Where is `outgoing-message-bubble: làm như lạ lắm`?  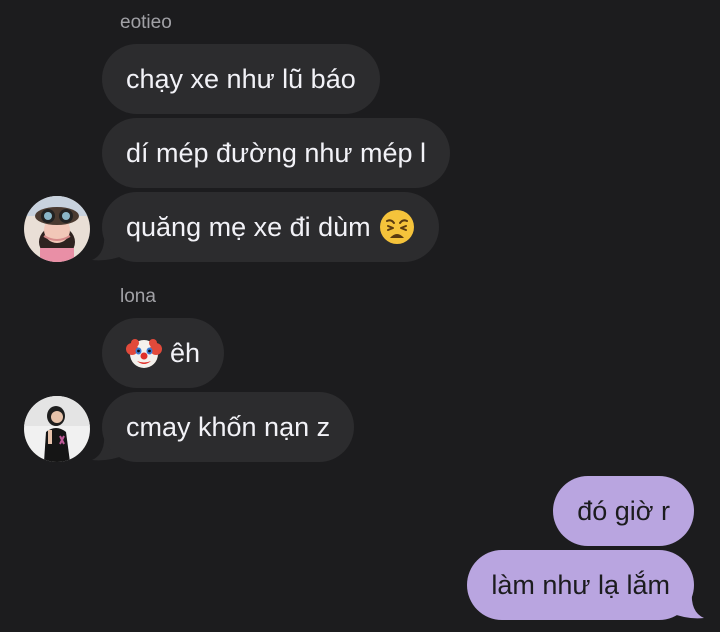 outgoing-message-bubble: làm như lạ lắm is located at coordinates (580, 585).